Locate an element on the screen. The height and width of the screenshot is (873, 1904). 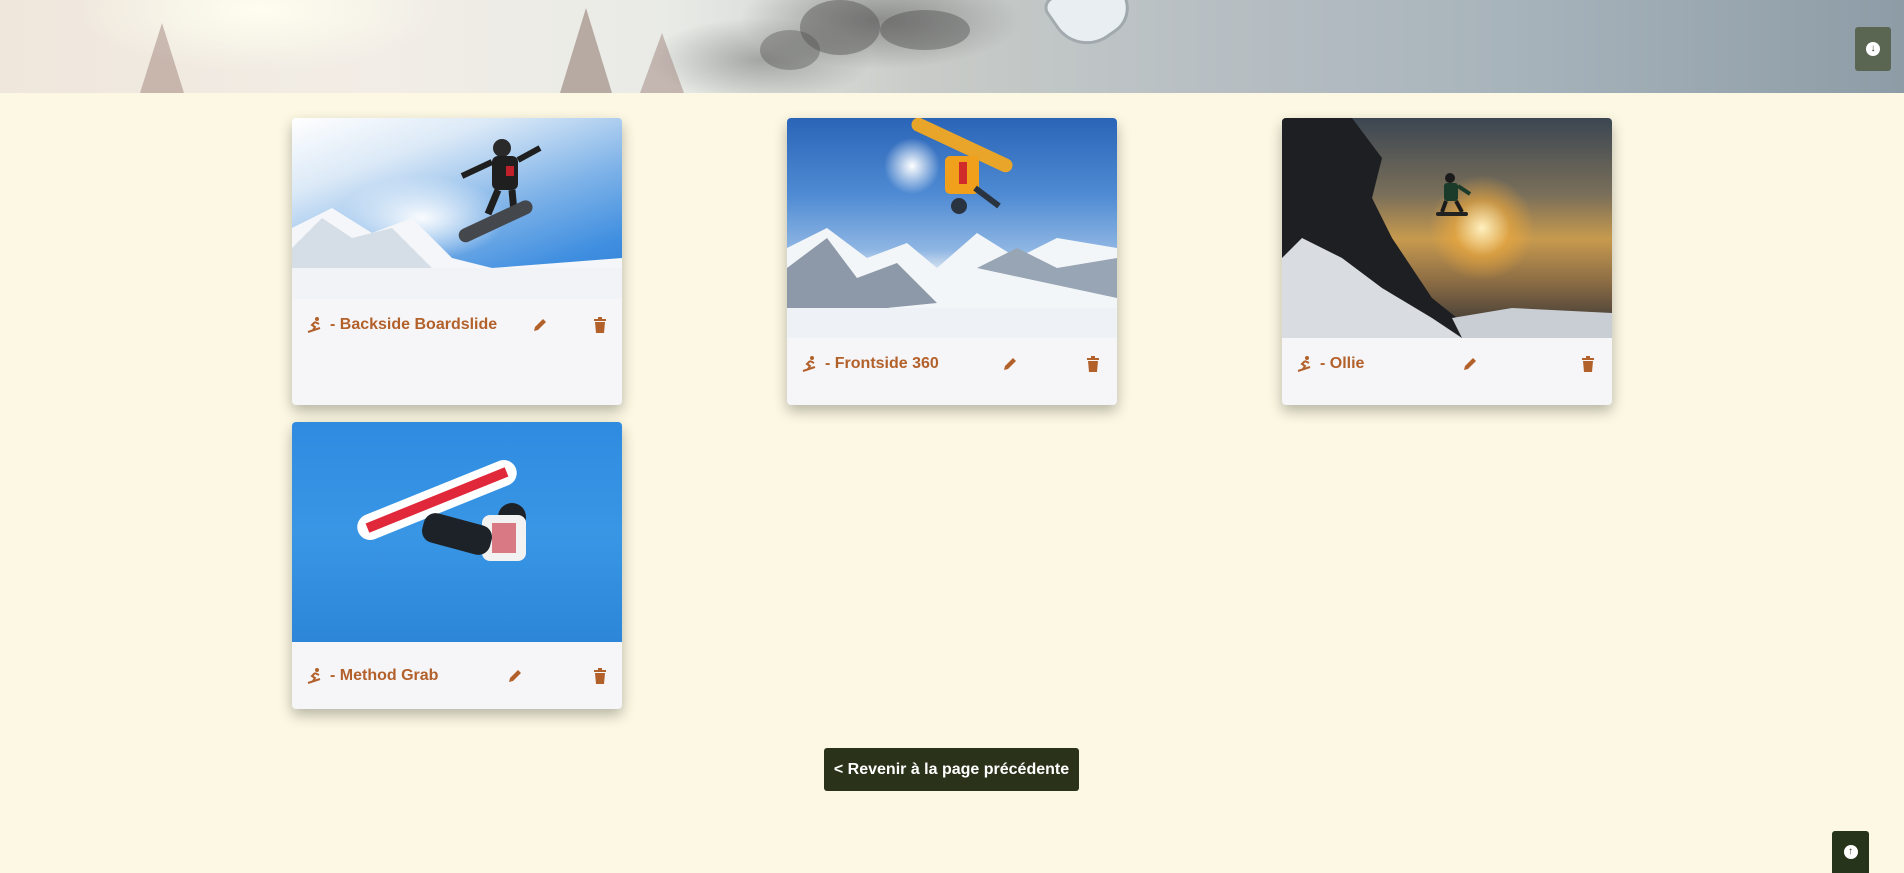
scroll-down-button: ↓ is located at coordinates (1873, 49).